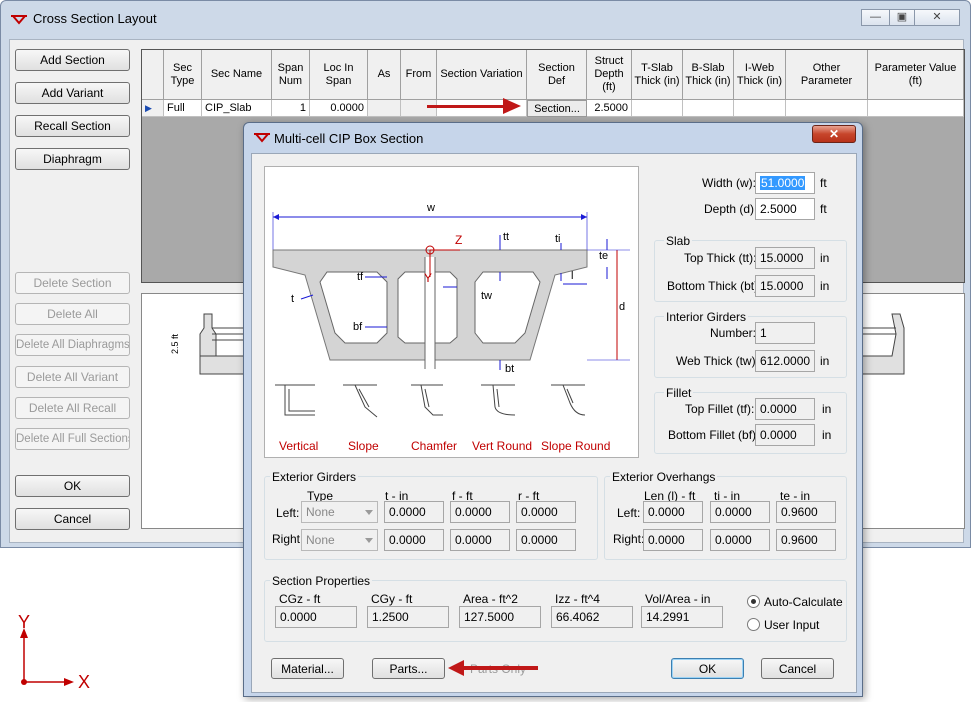  Describe the element at coordinates (708, 108) in the screenshot. I see `cell-b-slab` at that location.